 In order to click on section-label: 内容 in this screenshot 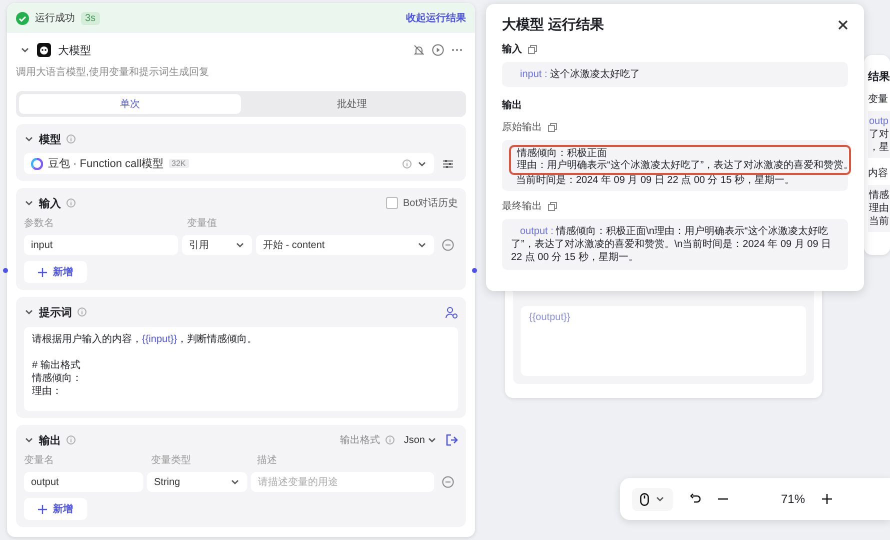, I will do `click(878, 173)`.